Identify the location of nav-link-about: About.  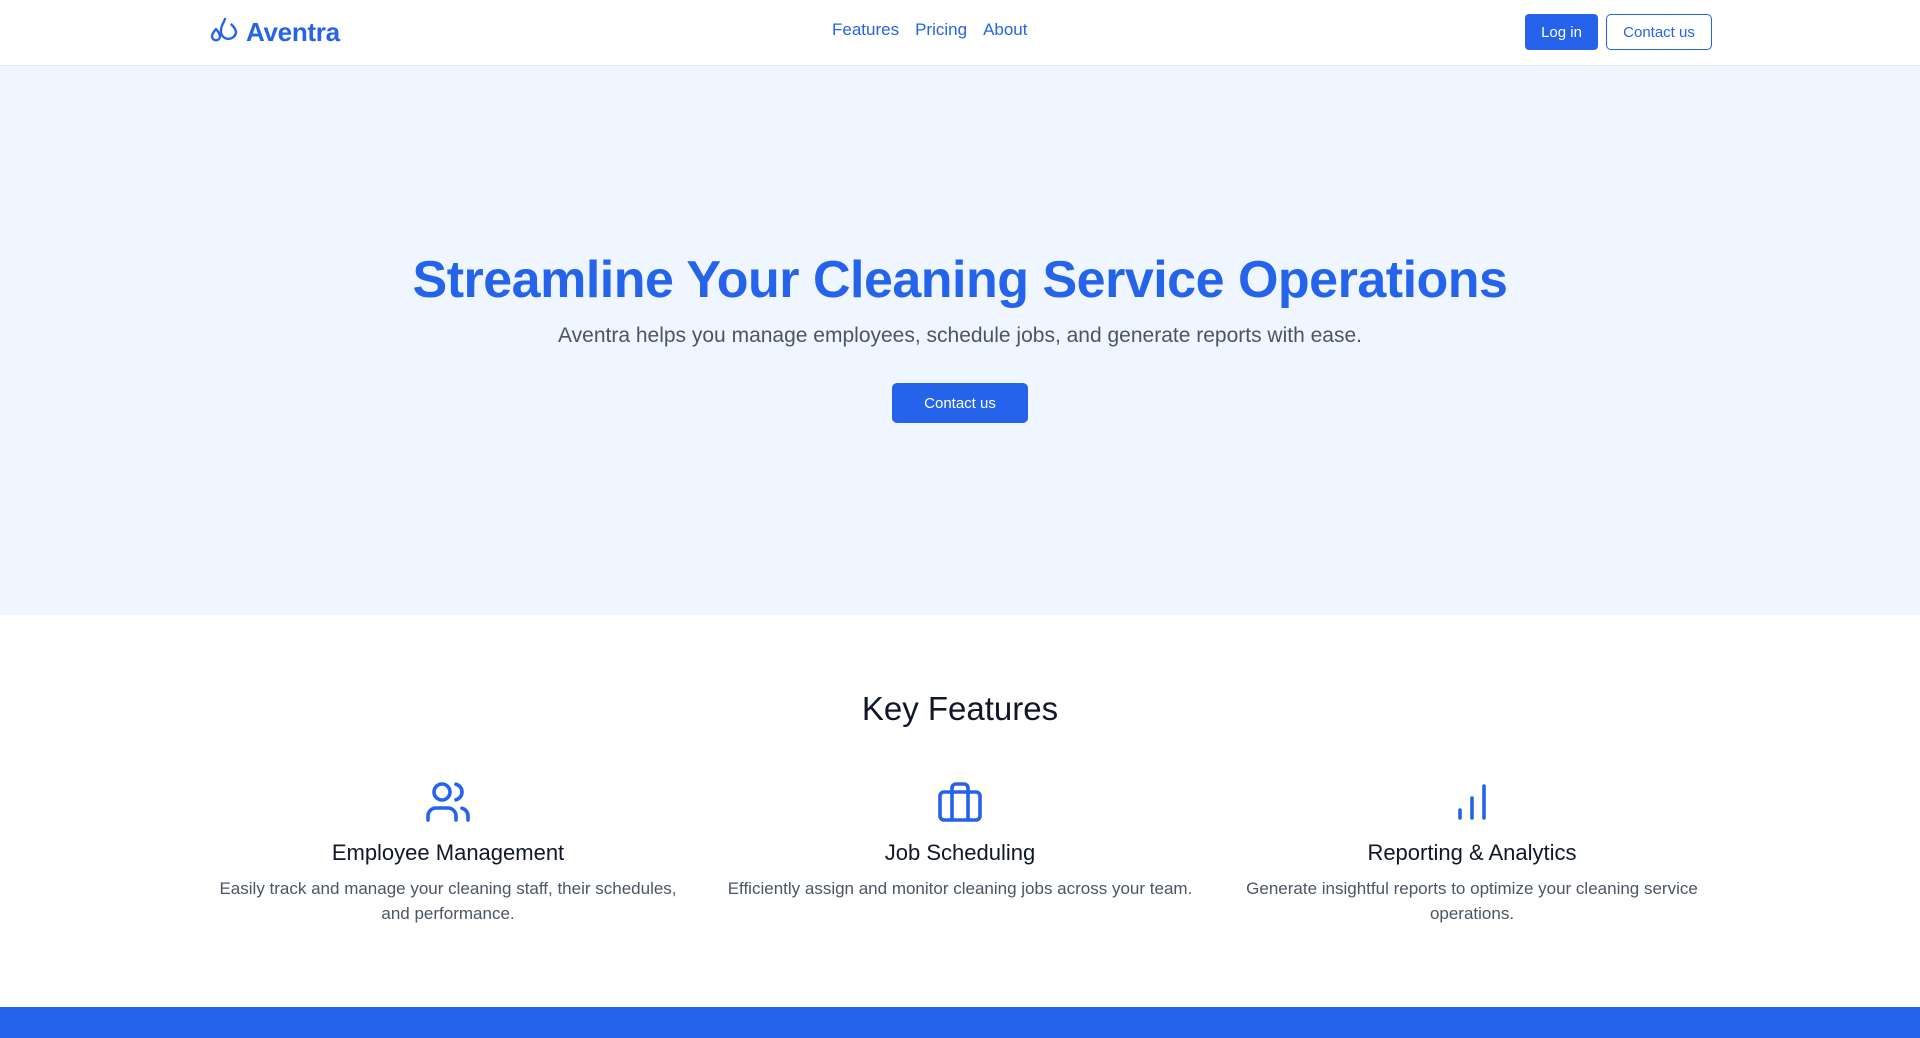
(1005, 30).